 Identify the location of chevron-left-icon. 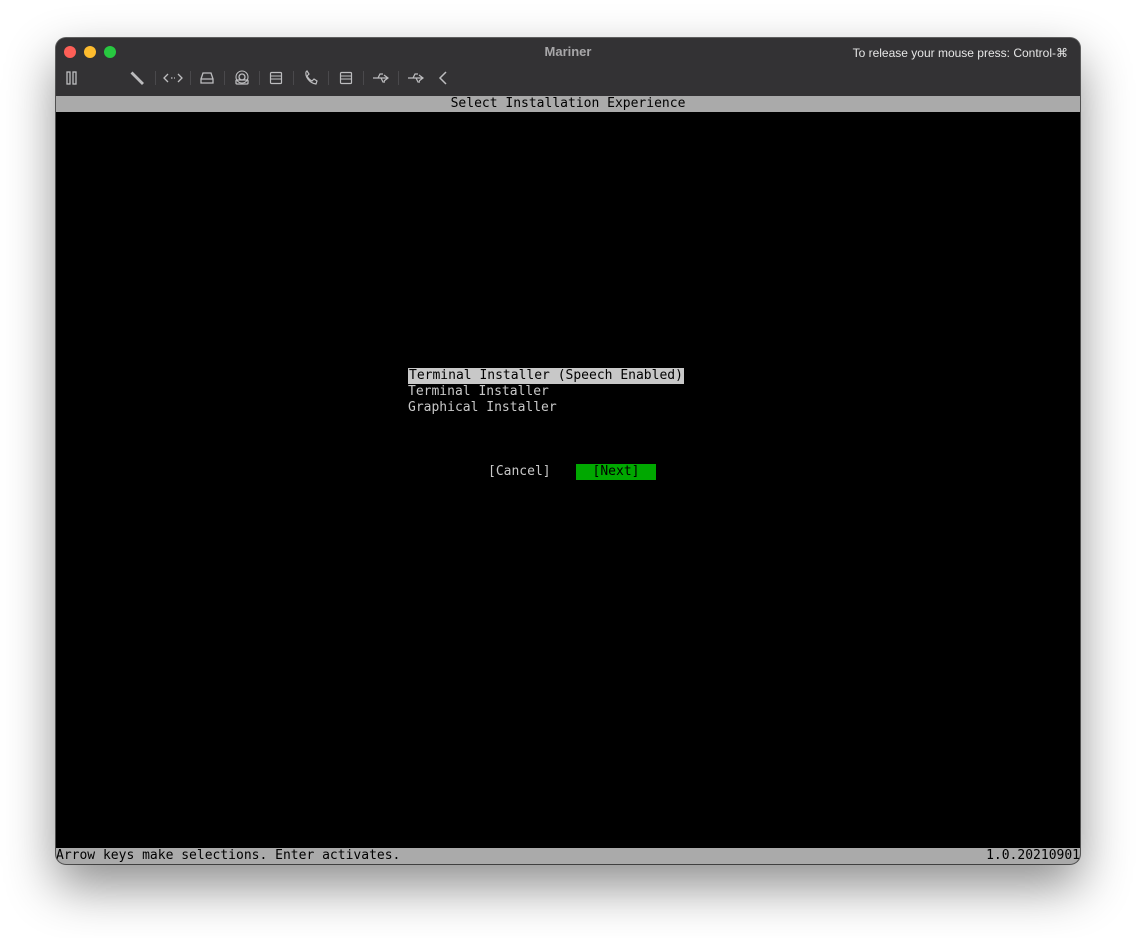
(443, 78).